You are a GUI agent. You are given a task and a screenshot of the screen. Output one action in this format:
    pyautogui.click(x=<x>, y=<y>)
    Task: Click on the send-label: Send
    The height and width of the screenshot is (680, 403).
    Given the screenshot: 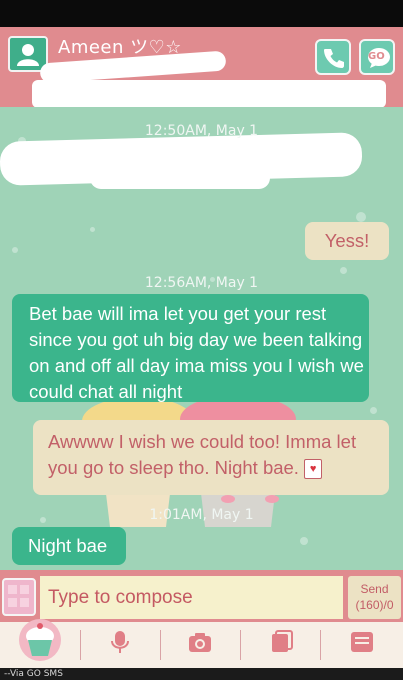 What is the action you would take?
    pyautogui.click(x=374, y=589)
    